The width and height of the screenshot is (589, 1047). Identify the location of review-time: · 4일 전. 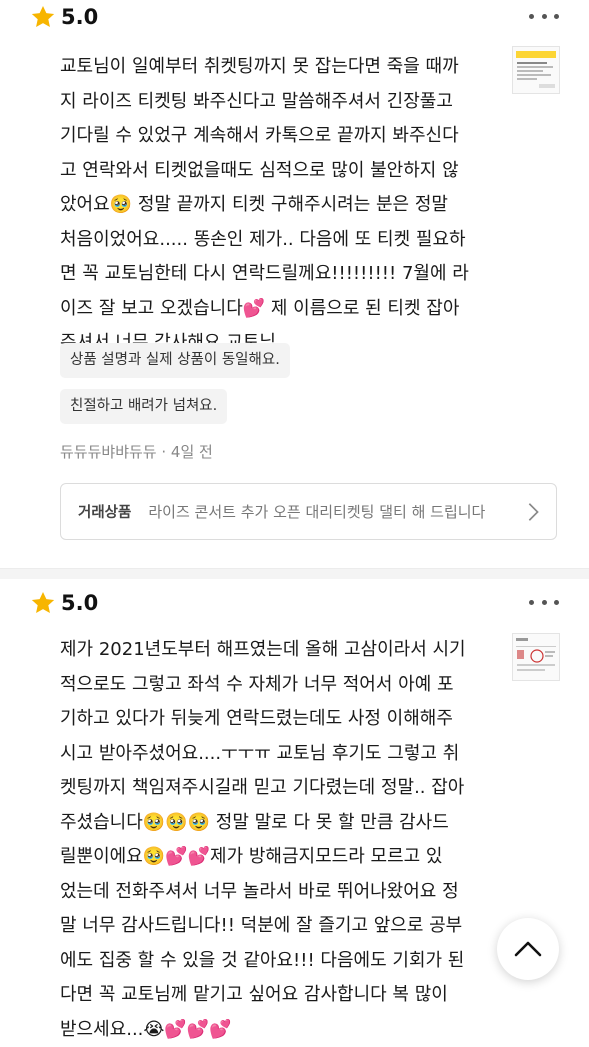
(187, 452).